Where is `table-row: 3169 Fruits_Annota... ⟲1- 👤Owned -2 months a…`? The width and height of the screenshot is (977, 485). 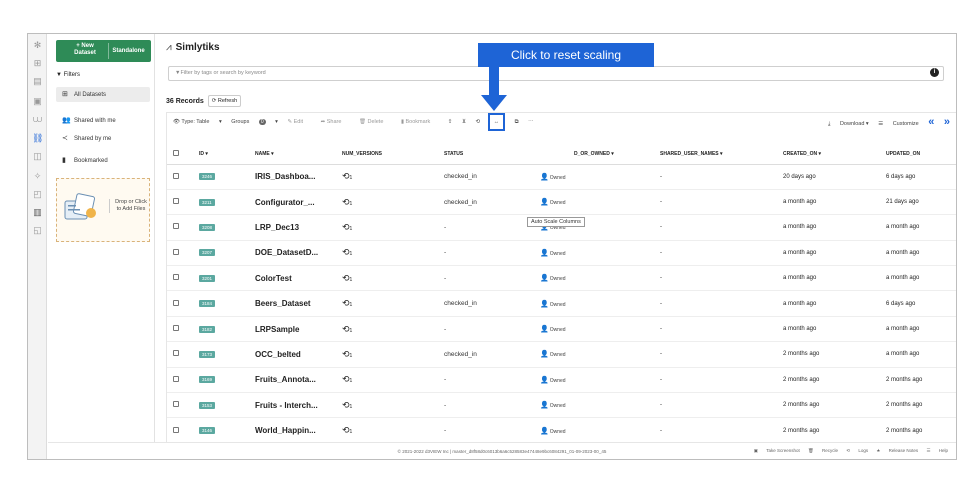 table-row: 3169 Fruits_Annota... ⟲1- 👤Owned -2 months a… is located at coordinates (561, 380).